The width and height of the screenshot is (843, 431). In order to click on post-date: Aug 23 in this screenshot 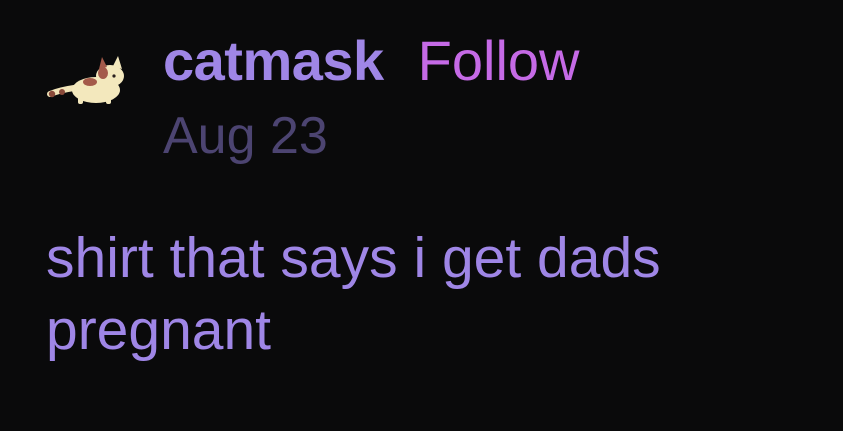, I will do `click(245, 136)`.